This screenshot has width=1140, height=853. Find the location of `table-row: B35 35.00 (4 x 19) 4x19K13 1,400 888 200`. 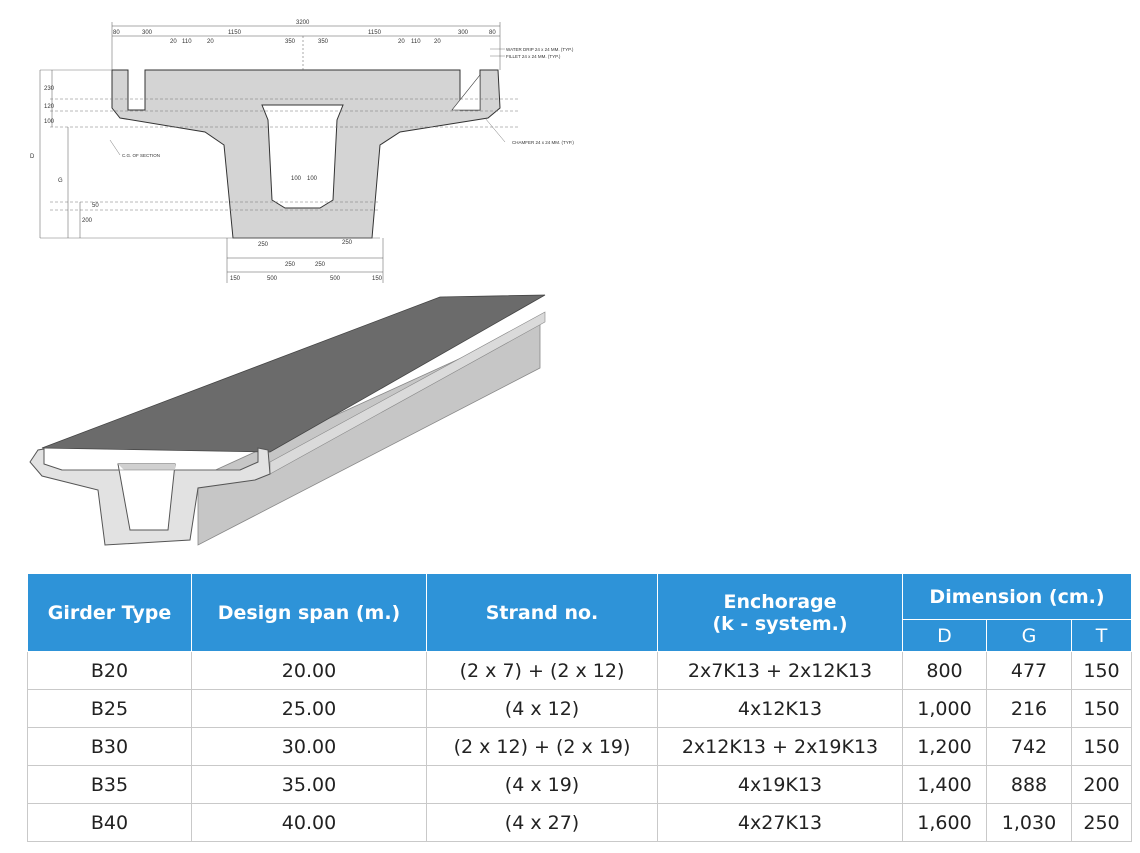

table-row: B35 35.00 (4 x 19) 4x19K13 1,400 888 200 is located at coordinates (579, 784).